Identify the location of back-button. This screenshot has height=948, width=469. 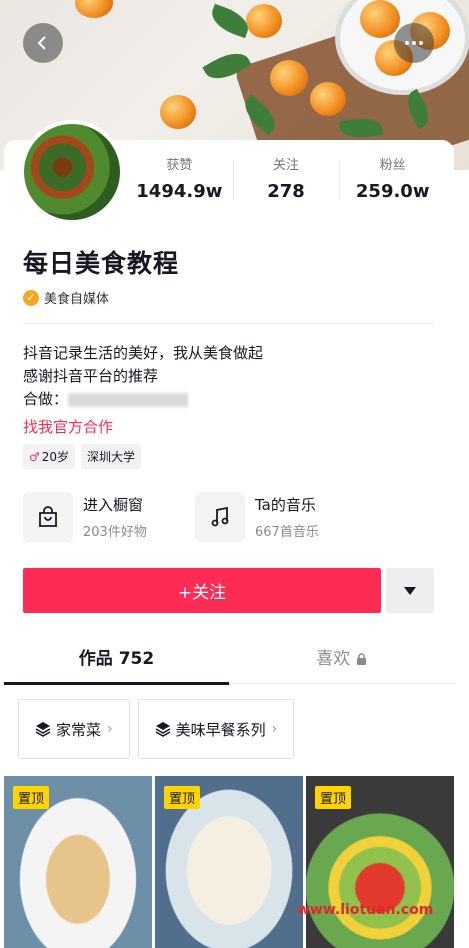
(43, 43).